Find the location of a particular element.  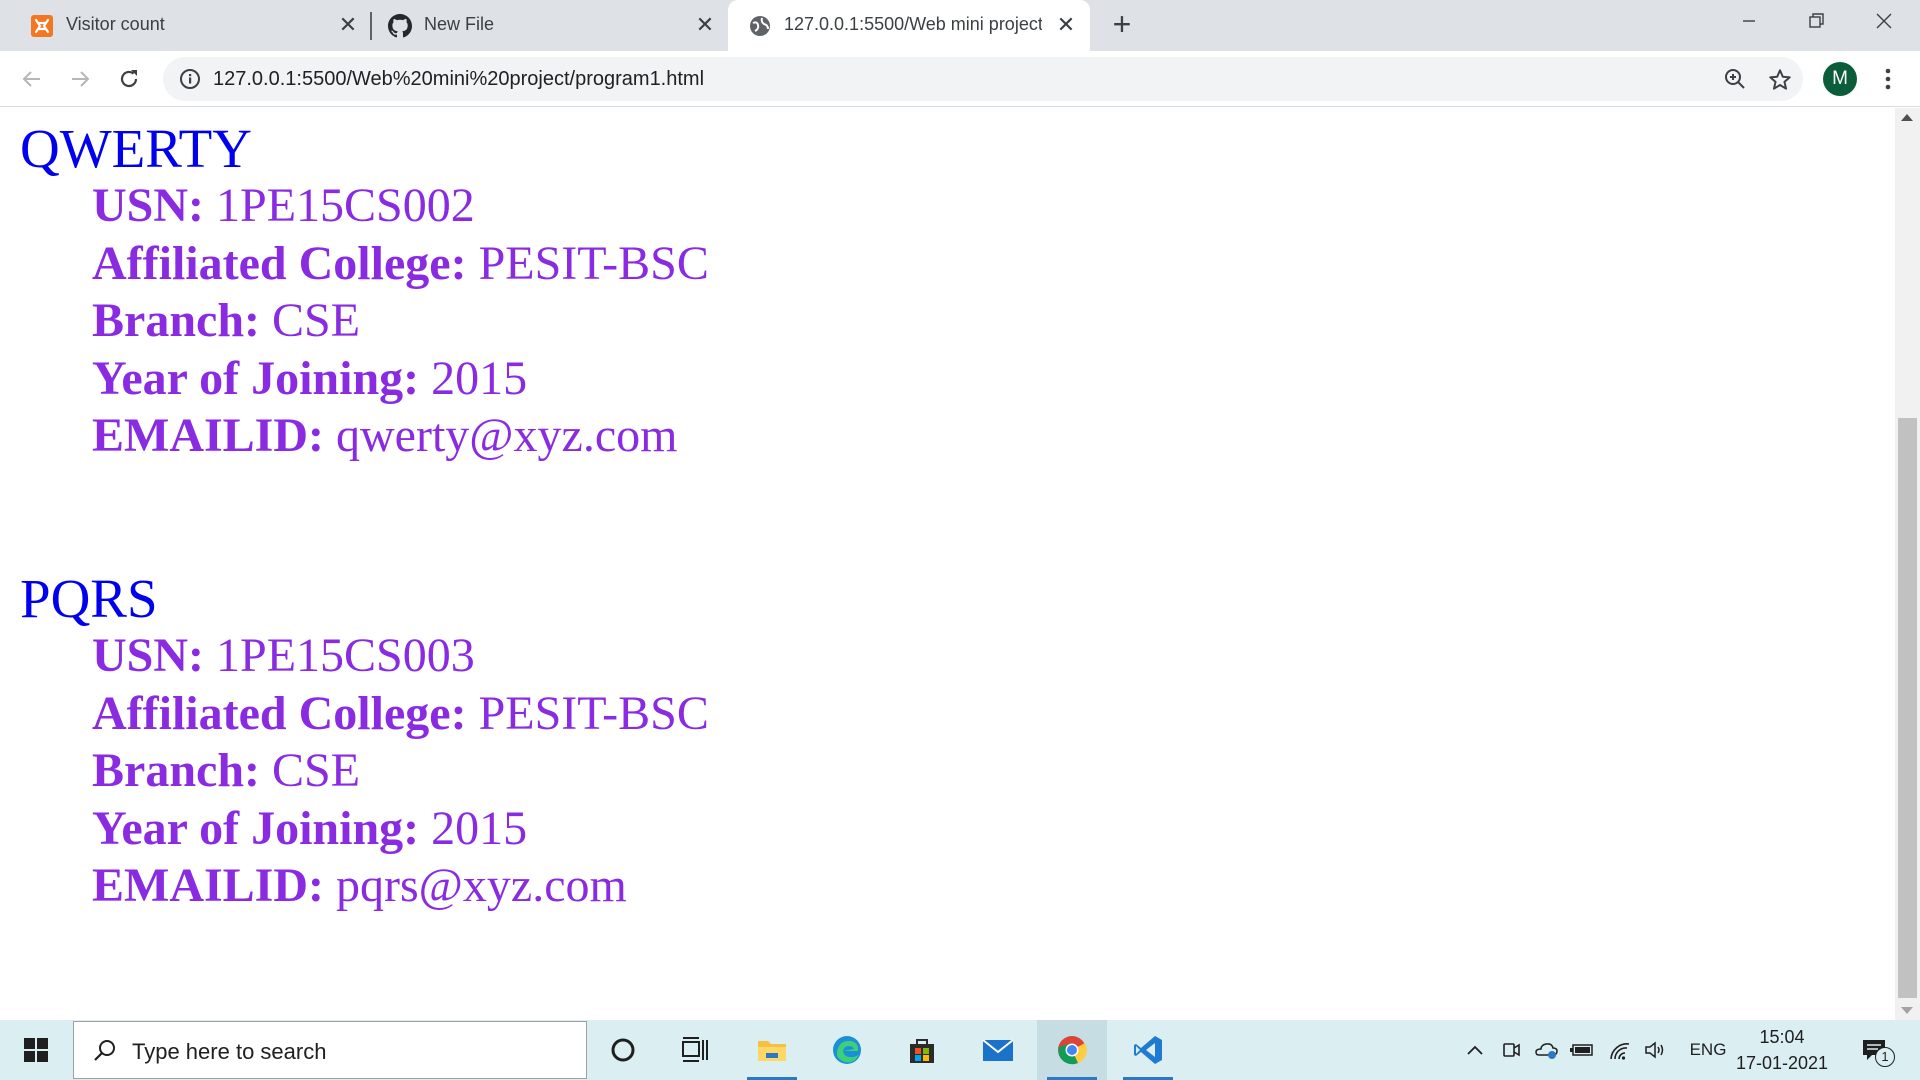

github-icon is located at coordinates (400, 26).